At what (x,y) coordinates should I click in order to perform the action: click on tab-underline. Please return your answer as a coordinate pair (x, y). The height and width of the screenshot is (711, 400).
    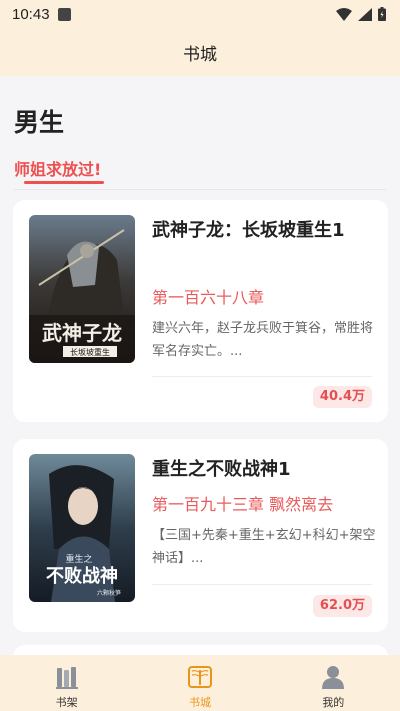
    Looking at the image, I should click on (64, 182).